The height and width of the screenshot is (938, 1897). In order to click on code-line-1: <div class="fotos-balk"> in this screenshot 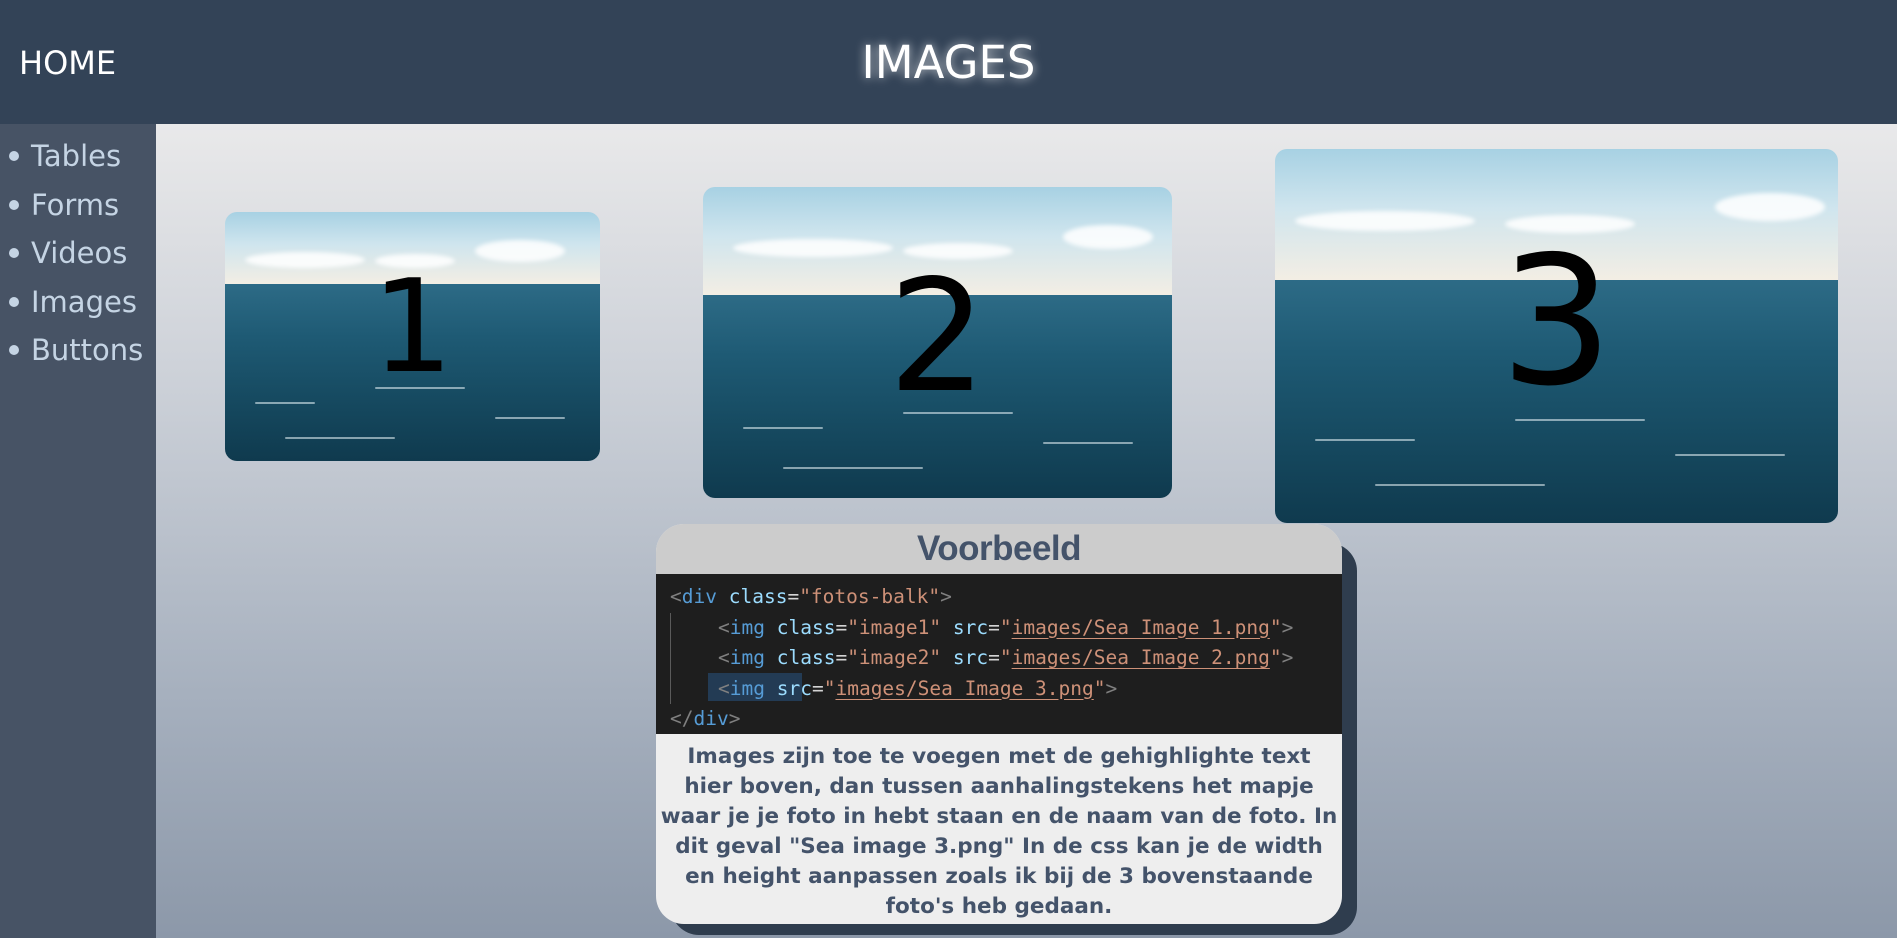, I will do `click(811, 596)`.